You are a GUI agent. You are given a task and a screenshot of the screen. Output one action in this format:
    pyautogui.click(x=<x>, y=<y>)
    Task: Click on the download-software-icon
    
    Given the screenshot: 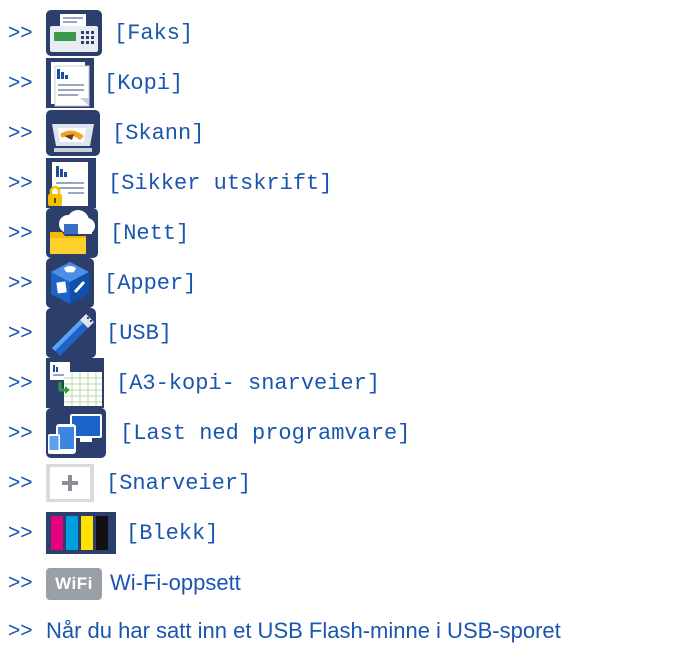 What is the action you would take?
    pyautogui.click(x=76, y=433)
    